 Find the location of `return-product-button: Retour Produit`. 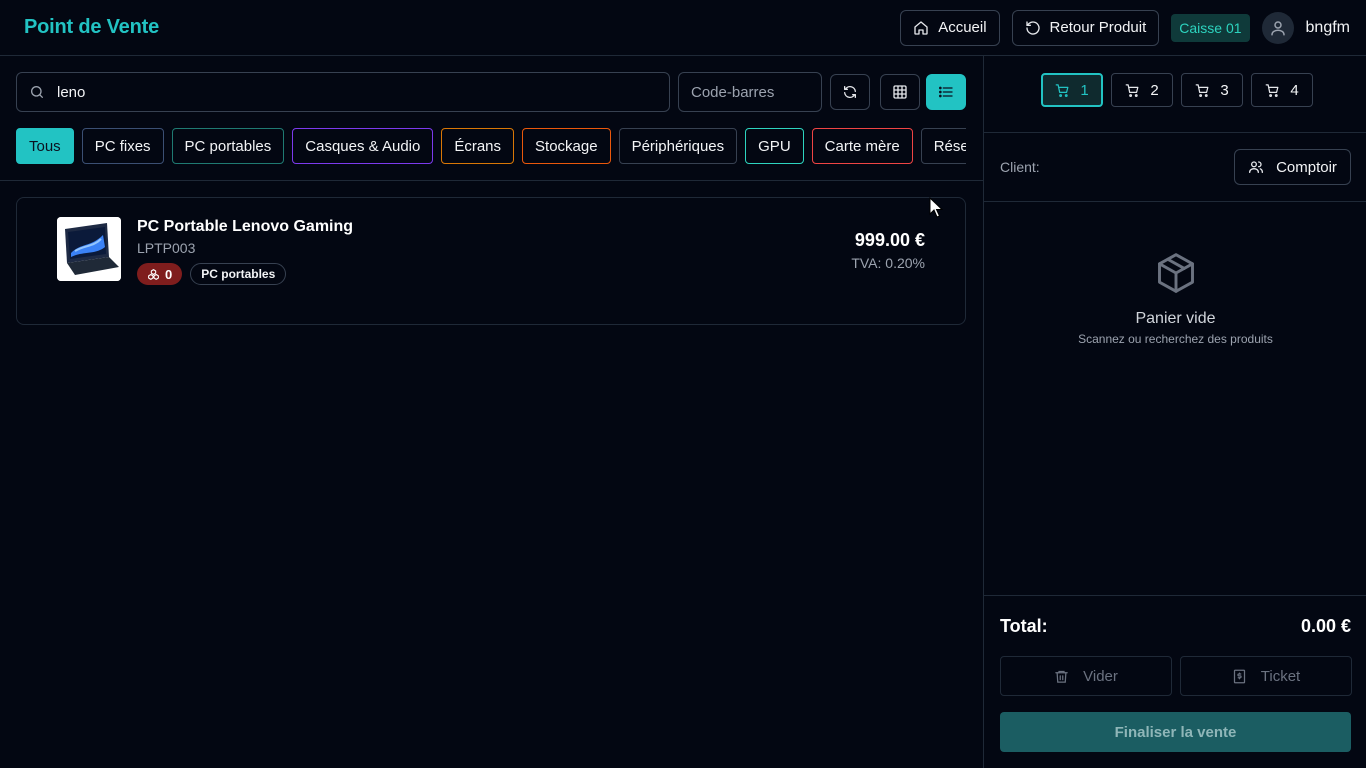

return-product-button: Retour Produit is located at coordinates (1085, 27).